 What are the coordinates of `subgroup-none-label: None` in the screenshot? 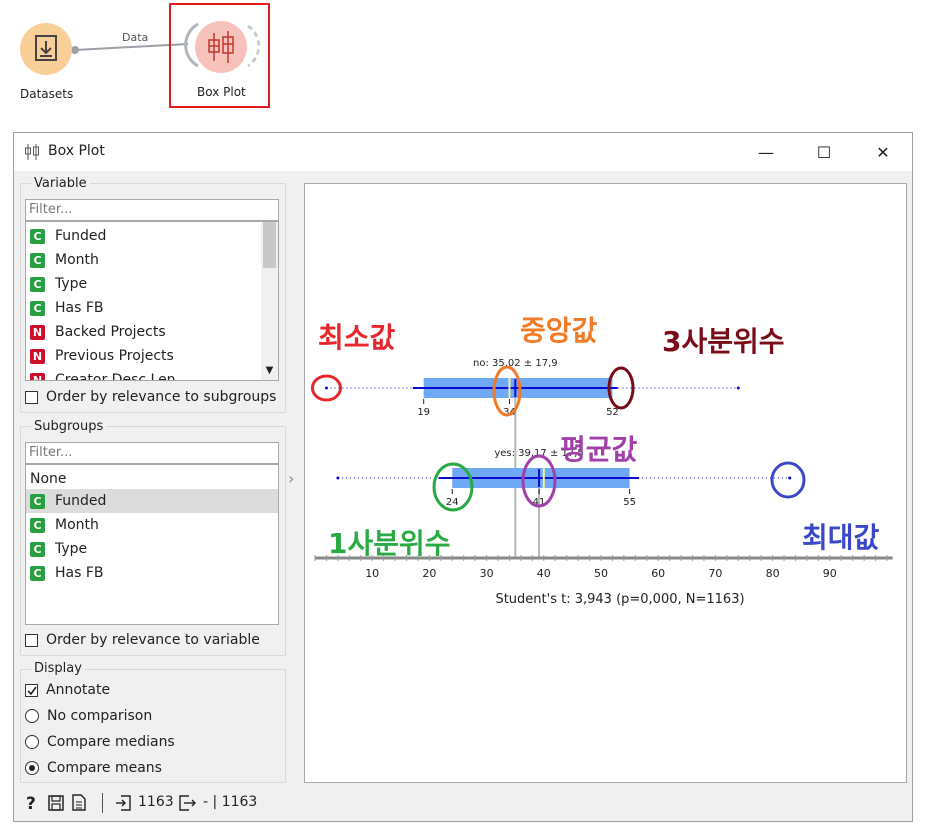 It's located at (48, 479).